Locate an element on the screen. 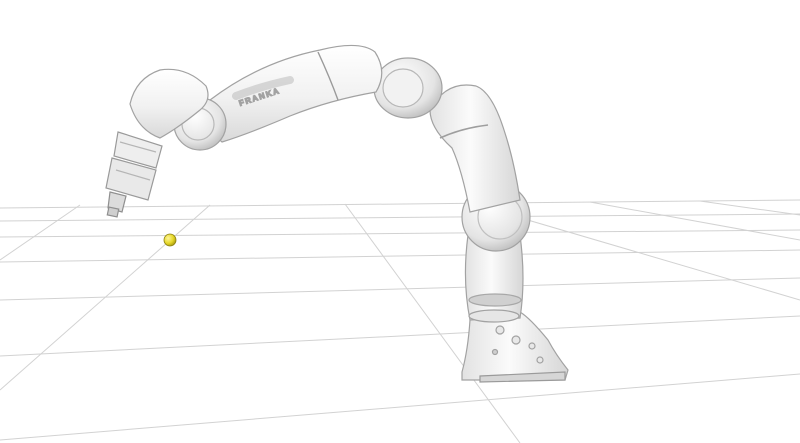 Image resolution: width=800 pixels, height=443 pixels. link-5: FRANKA is located at coordinates (295, 93).